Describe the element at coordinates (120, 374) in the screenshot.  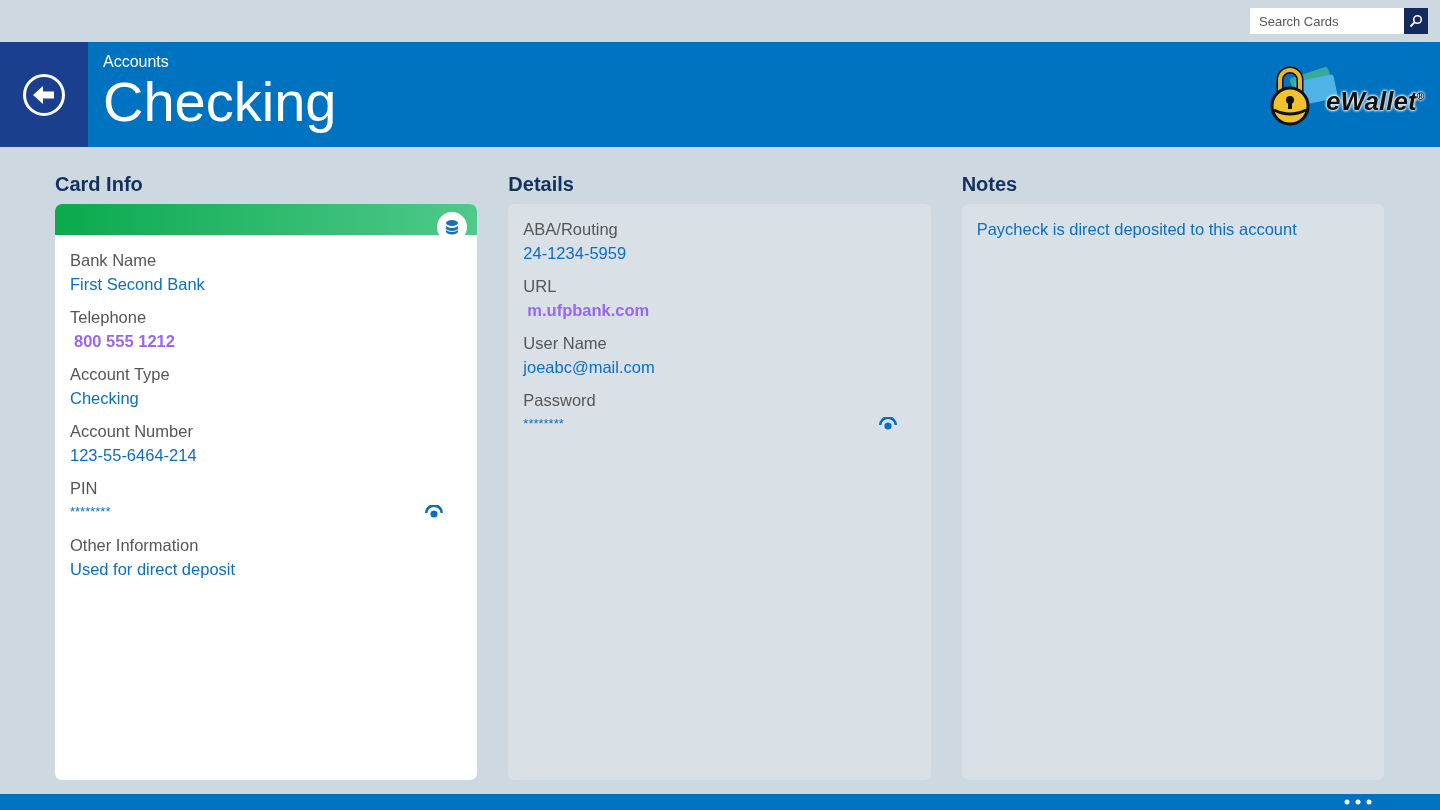
I see `field-label: Account Type` at that location.